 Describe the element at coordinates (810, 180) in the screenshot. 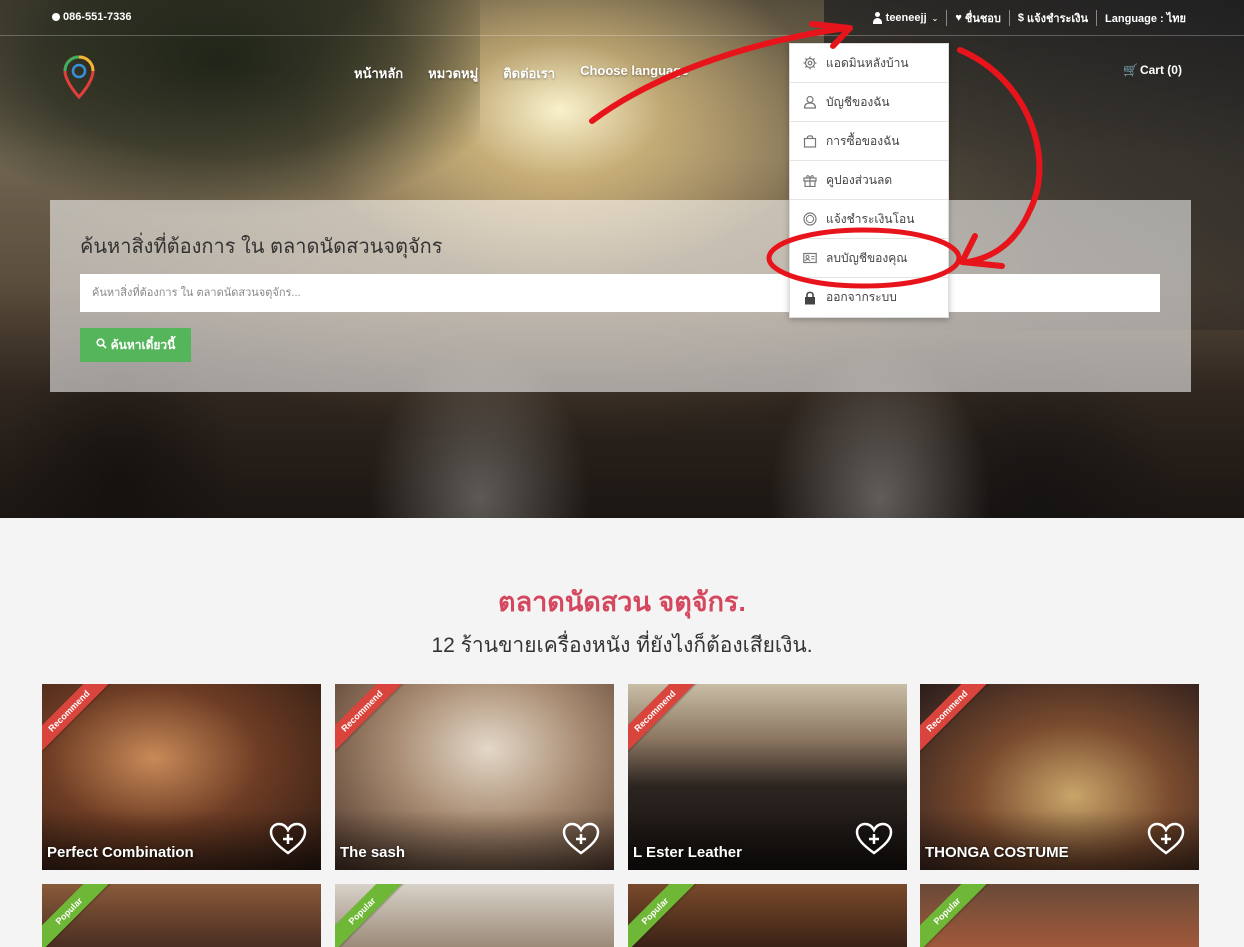

I see `gift-icon` at that location.